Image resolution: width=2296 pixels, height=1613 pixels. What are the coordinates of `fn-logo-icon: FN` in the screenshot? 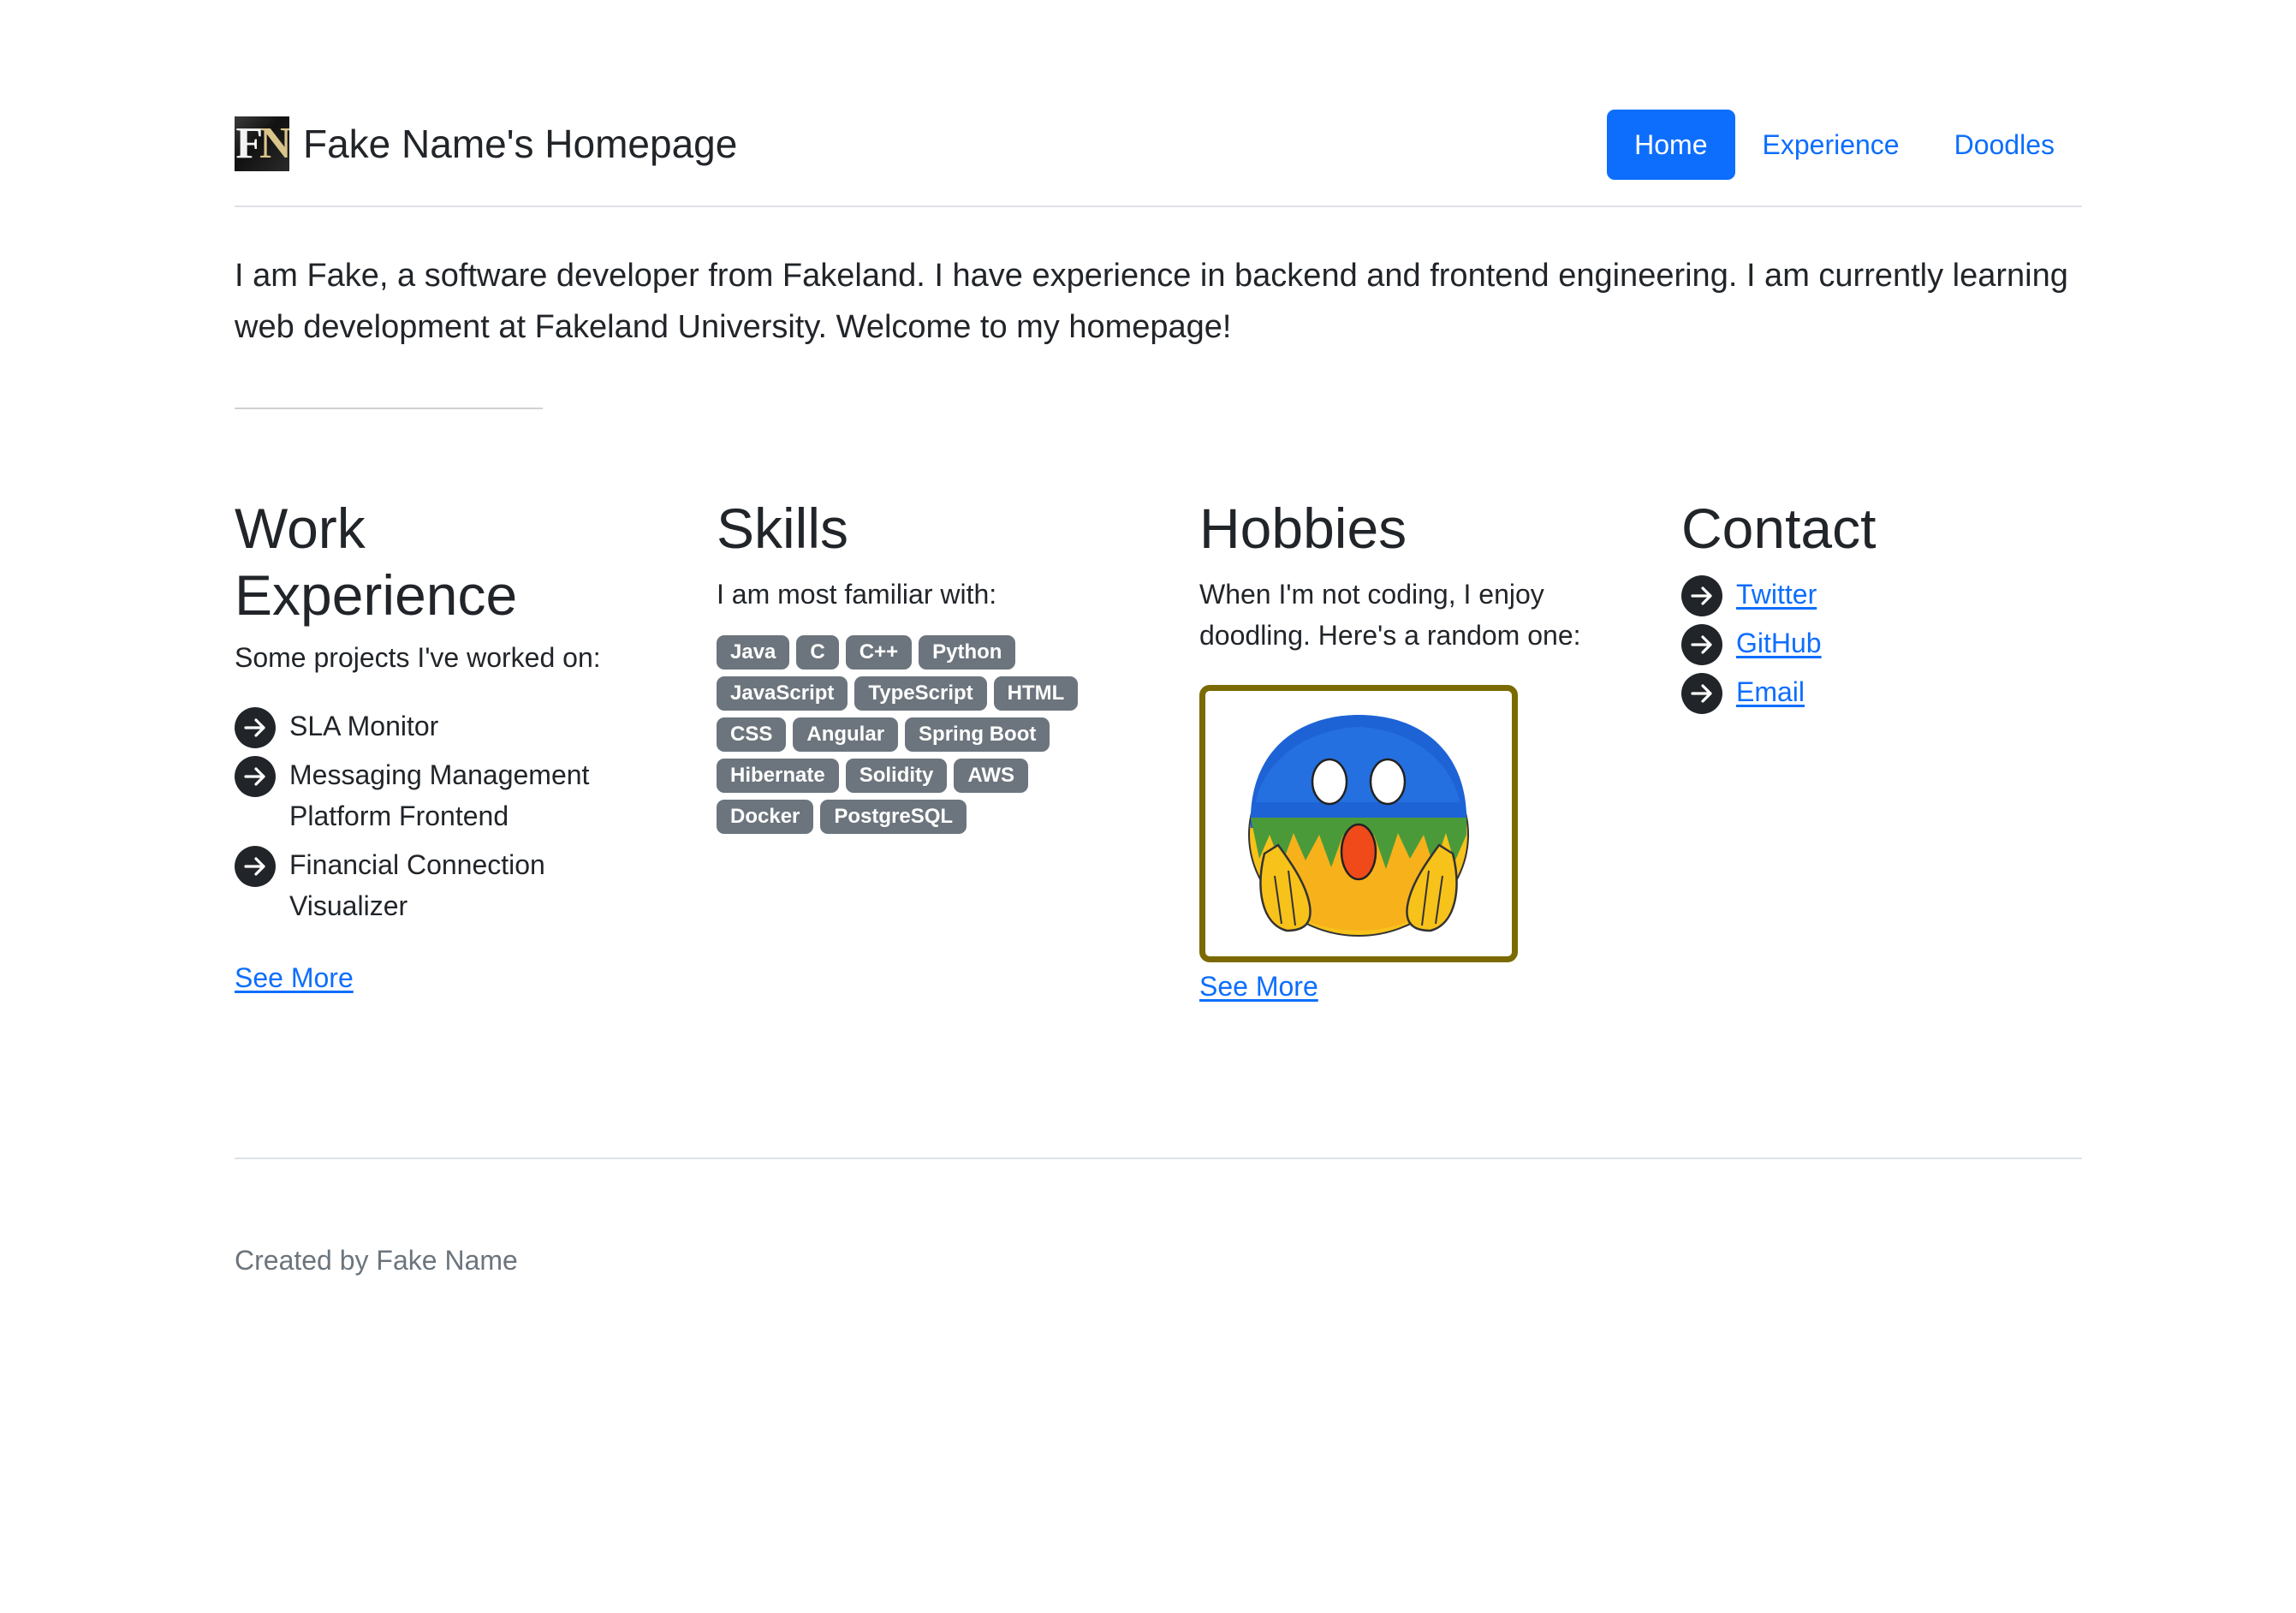 It's located at (262, 143).